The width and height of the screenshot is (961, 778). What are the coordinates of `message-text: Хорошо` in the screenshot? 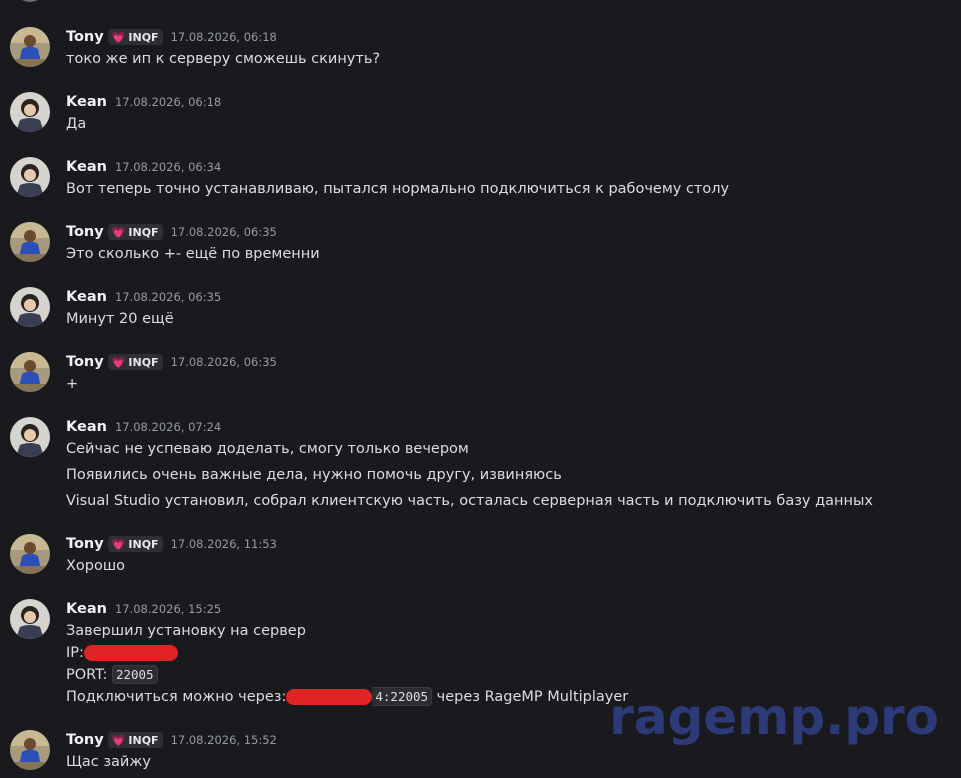 It's located at (96, 566).